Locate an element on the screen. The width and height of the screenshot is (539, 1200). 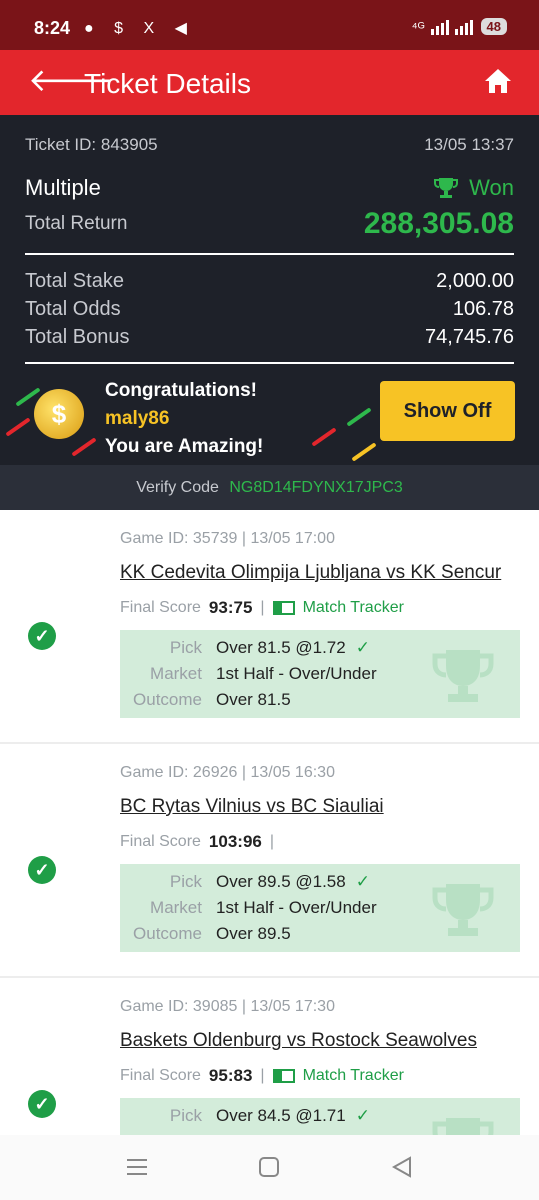
verify-bar: Verify Code NG8D14FDYNX17JPC3 is located at coordinates (269, 487).